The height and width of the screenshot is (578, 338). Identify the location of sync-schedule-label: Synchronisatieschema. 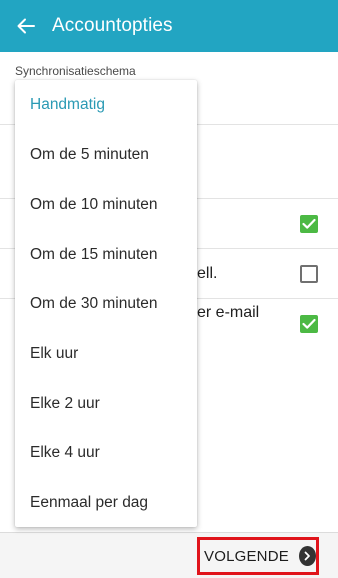
(75, 71).